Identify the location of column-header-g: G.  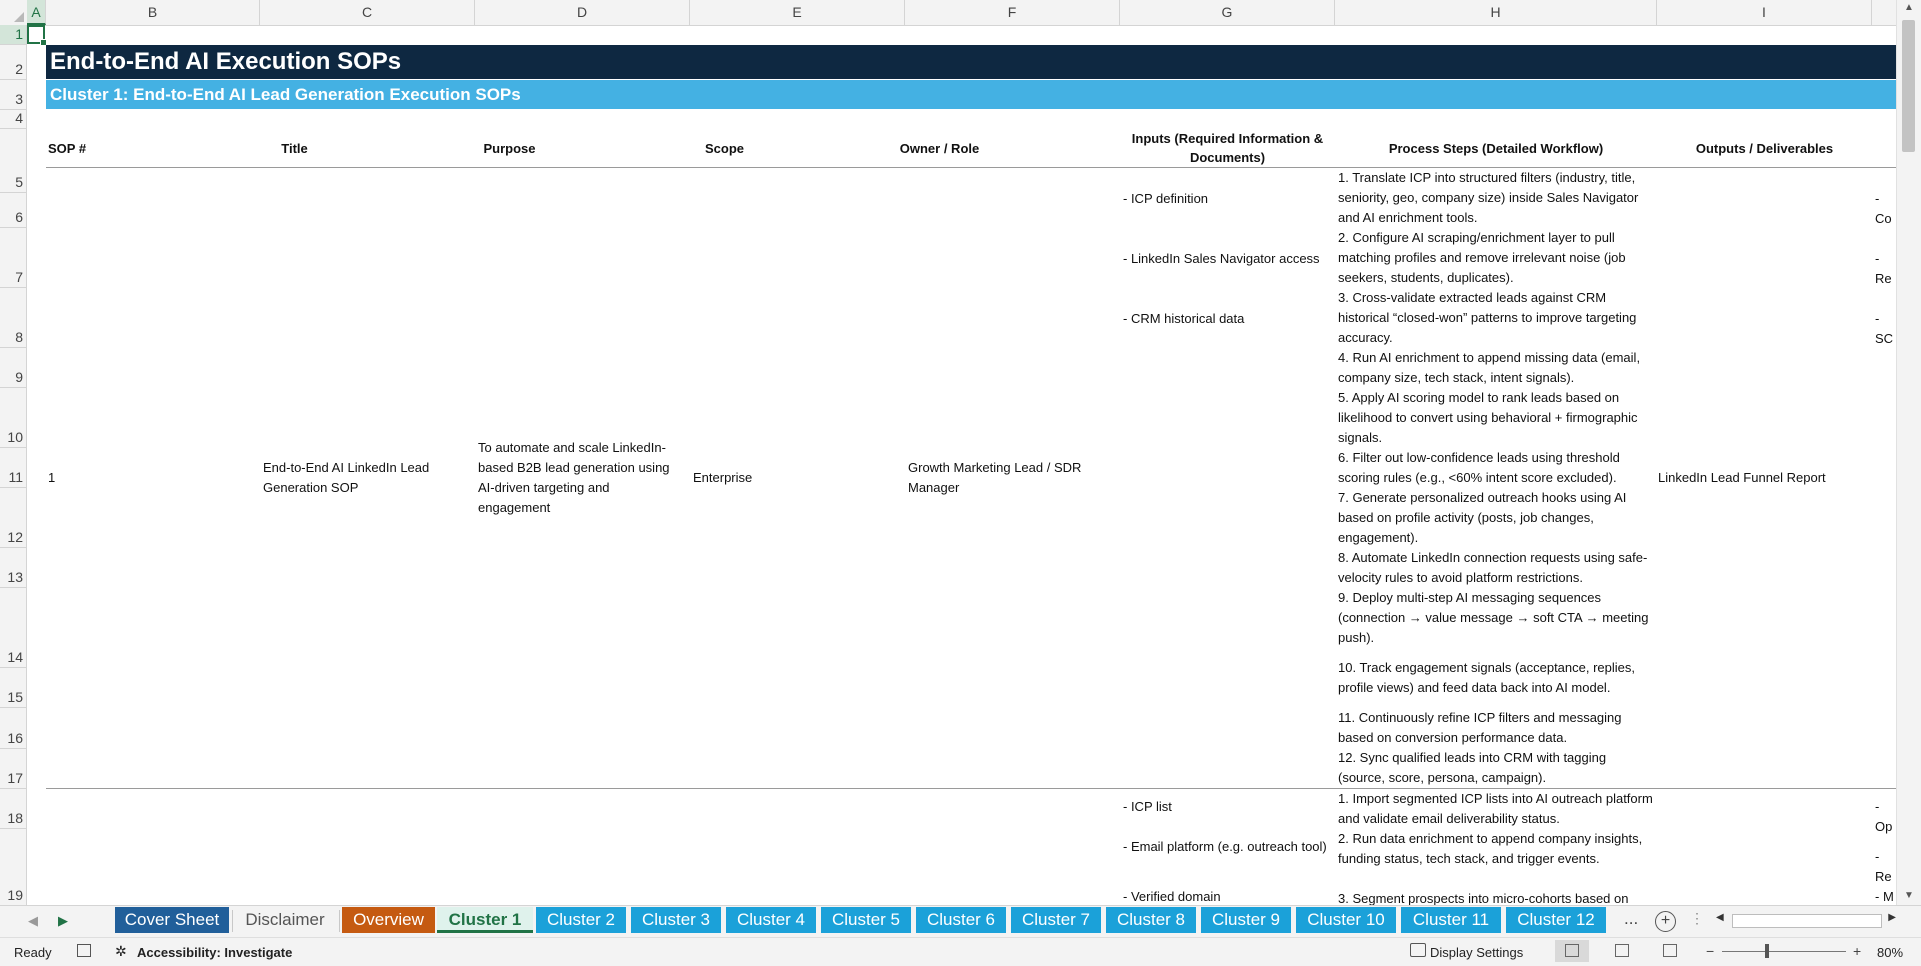
(1227, 12).